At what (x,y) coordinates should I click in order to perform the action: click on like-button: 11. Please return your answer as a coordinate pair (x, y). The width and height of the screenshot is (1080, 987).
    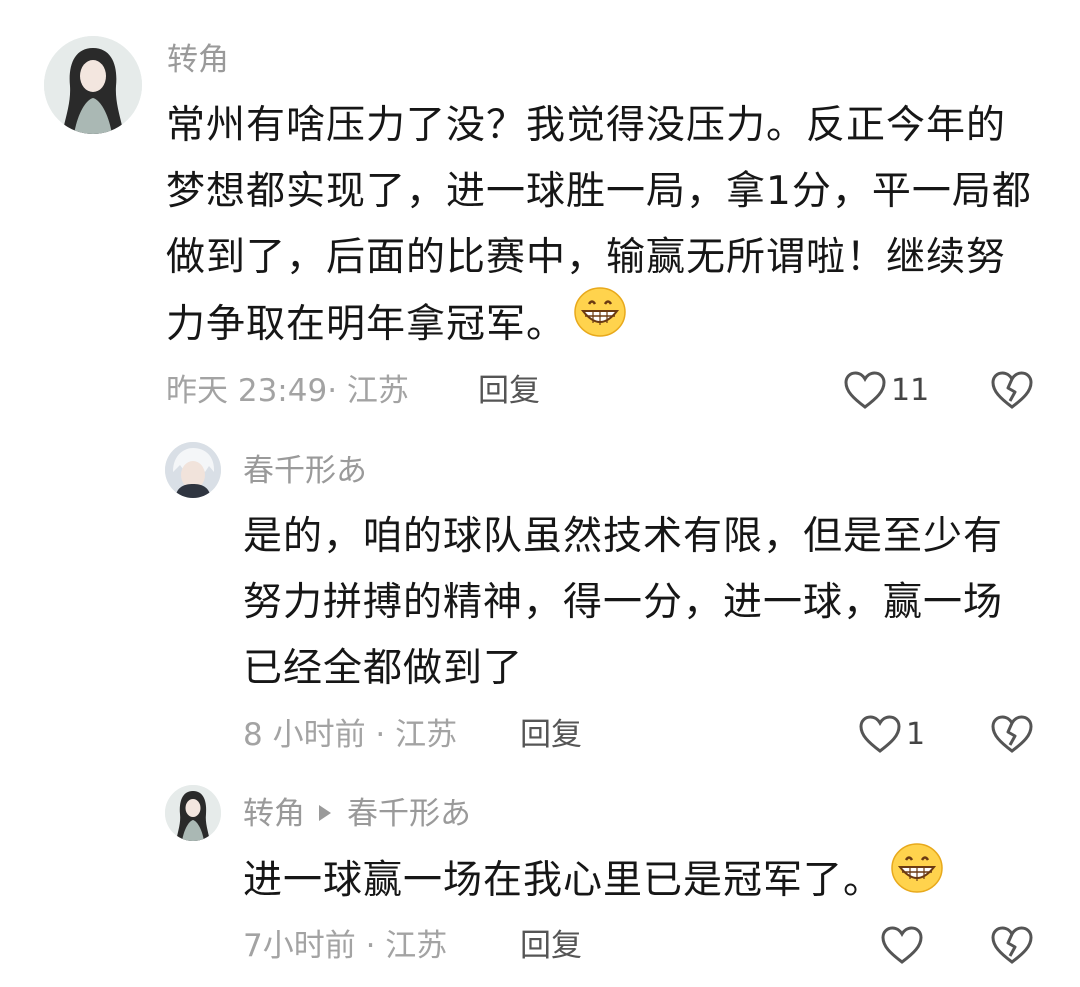
    Looking at the image, I should click on (886, 390).